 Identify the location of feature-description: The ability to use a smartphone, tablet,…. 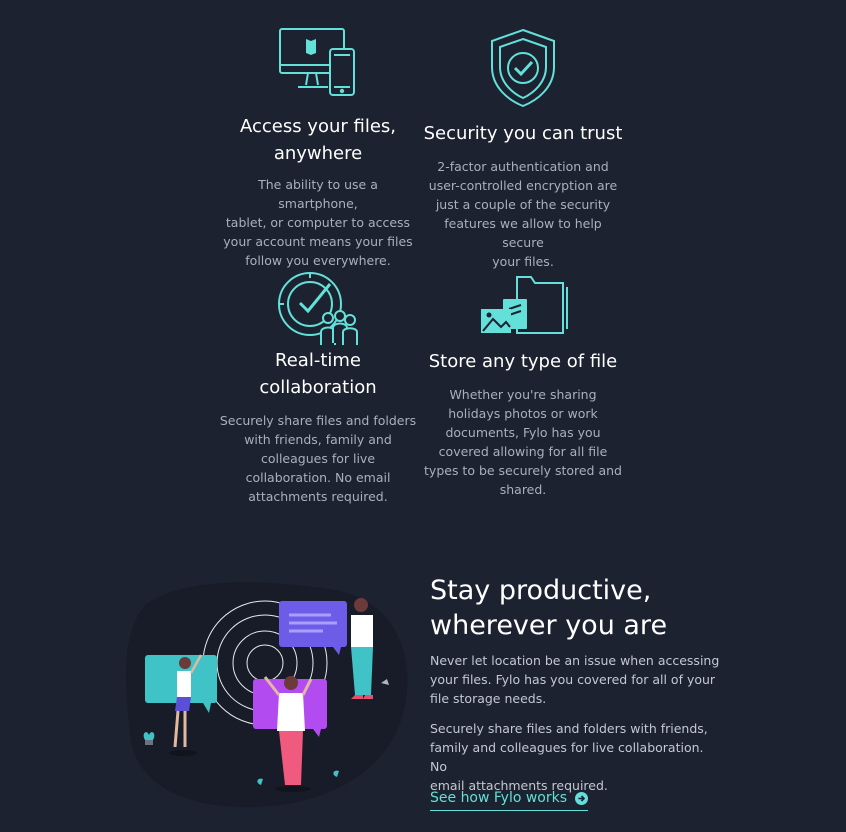
(318, 222).